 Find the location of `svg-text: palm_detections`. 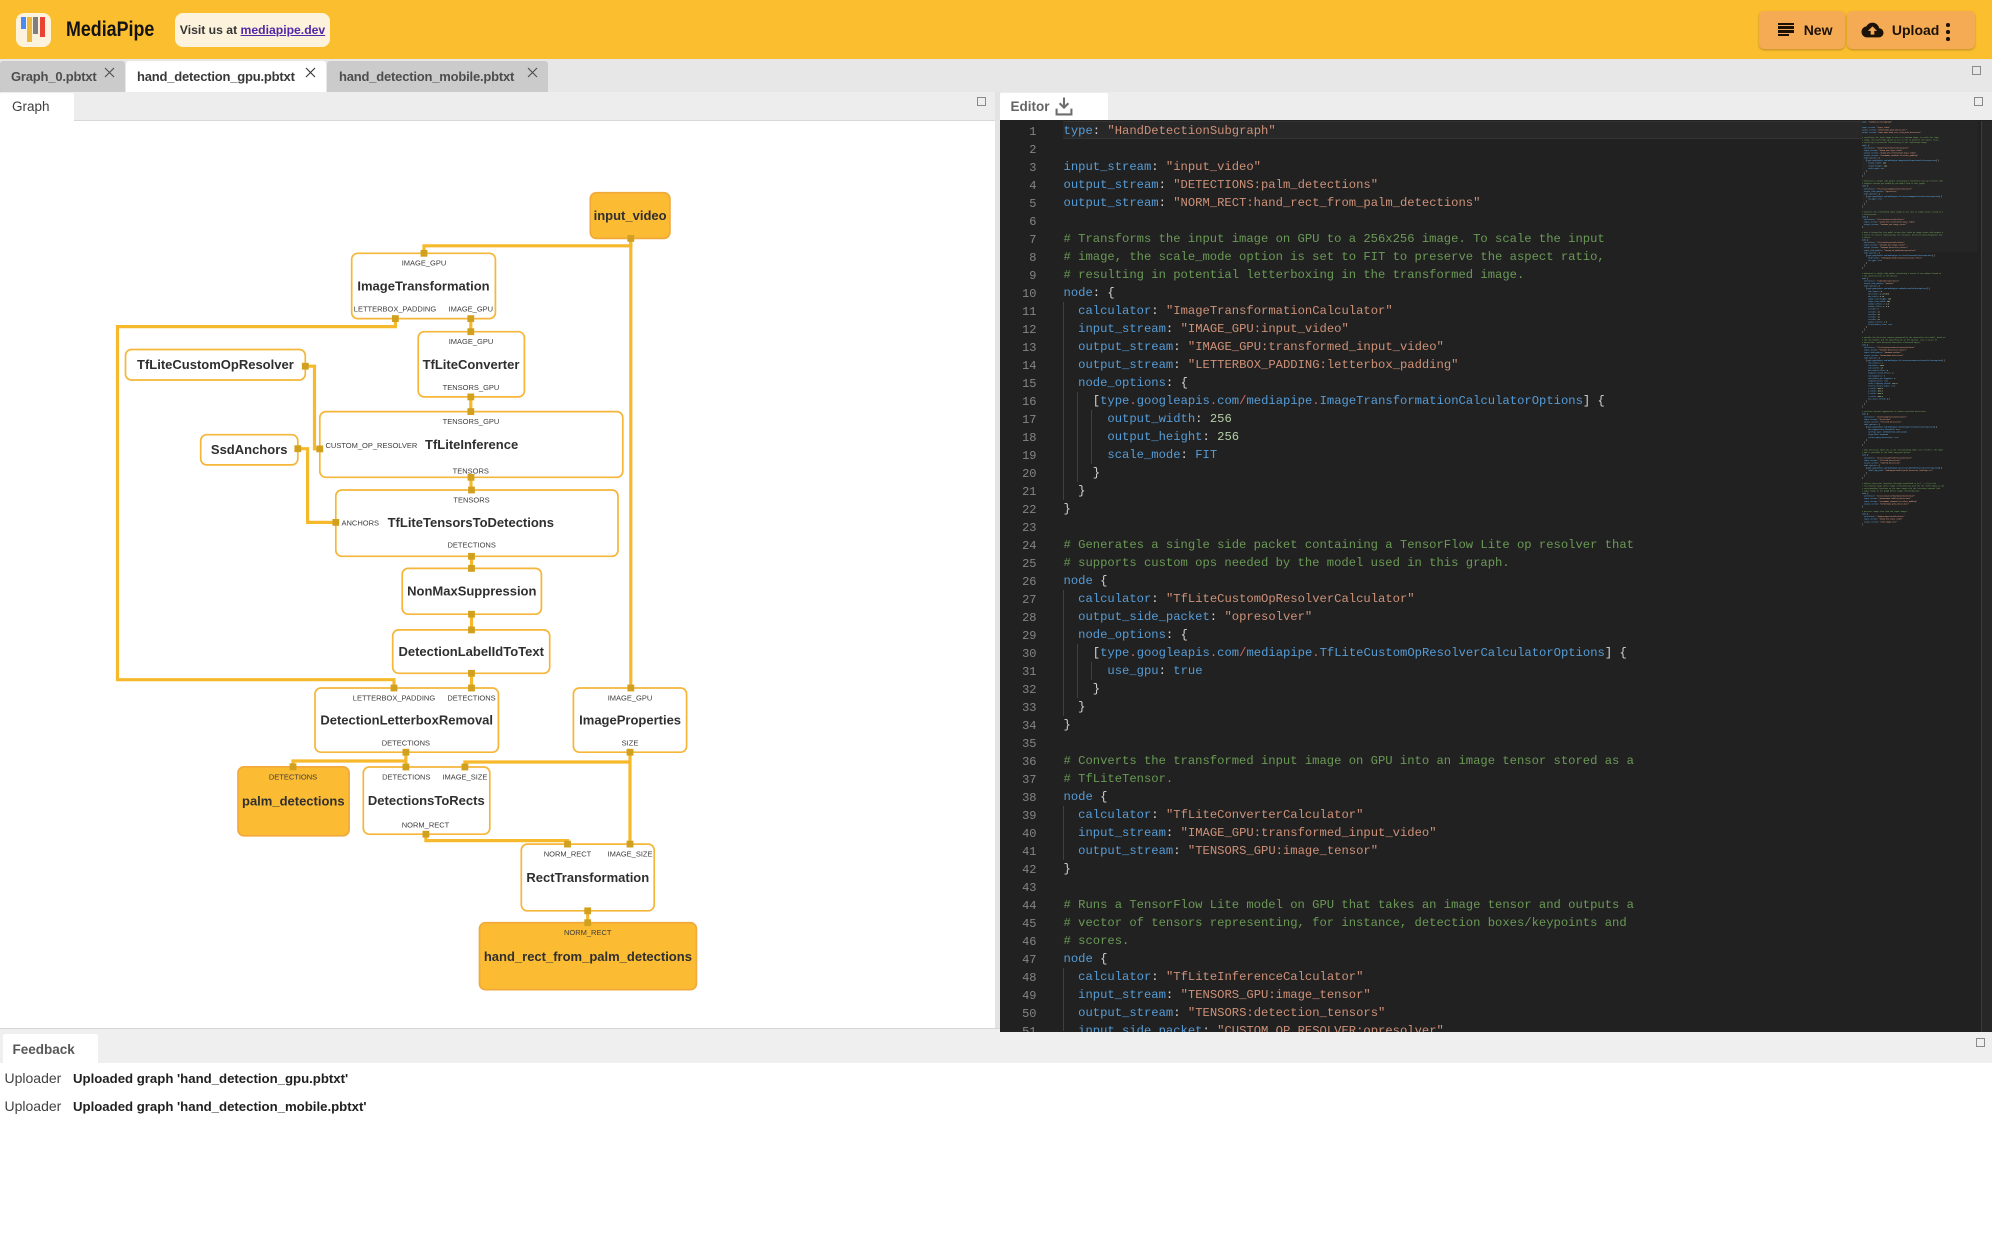

svg-text: palm_detections is located at coordinates (293, 801).